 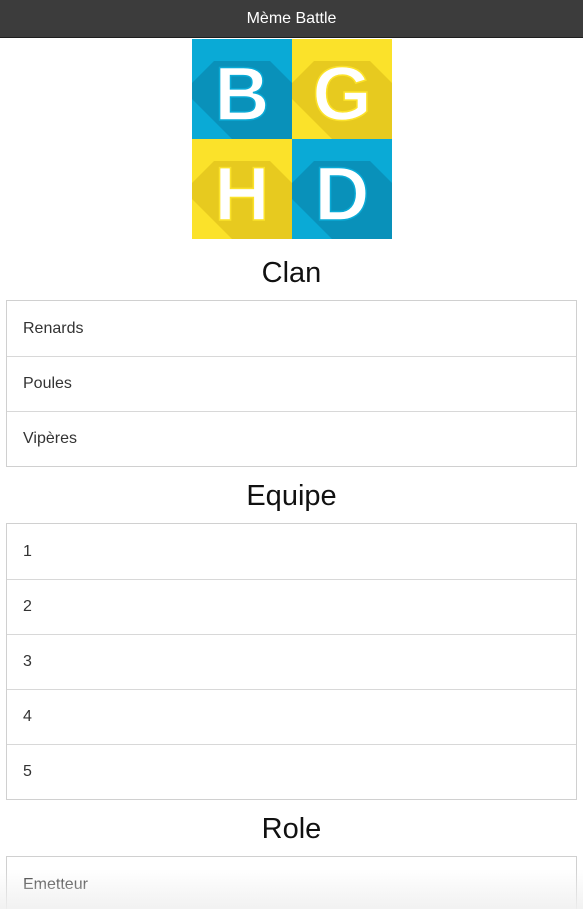 I want to click on role-option-emetteur: Emetteur, so click(x=291, y=883).